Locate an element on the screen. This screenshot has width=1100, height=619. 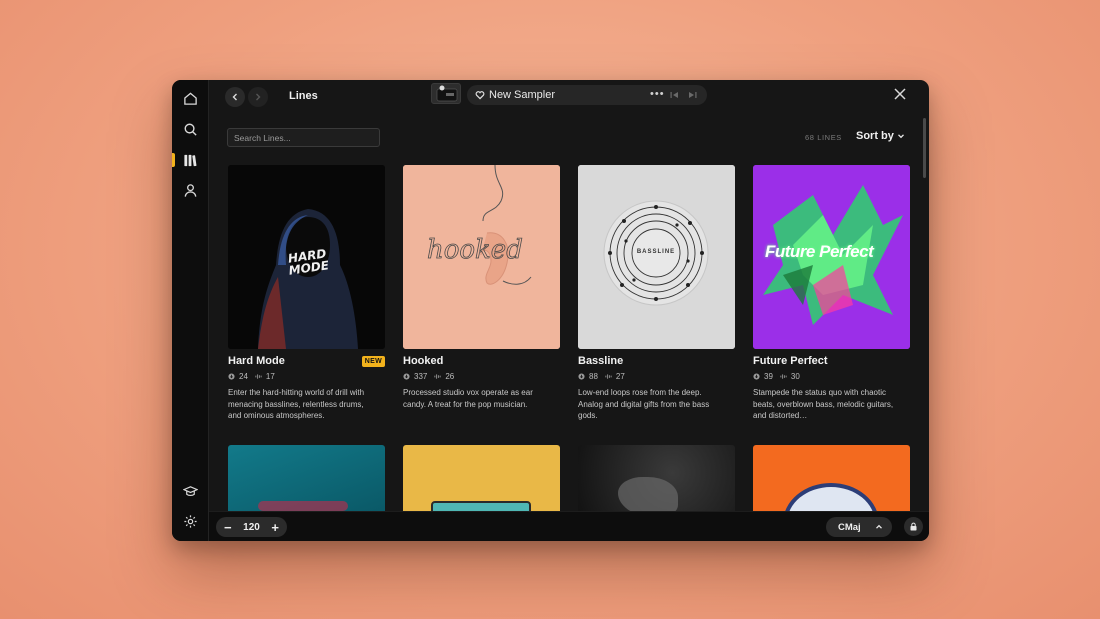
bottom-bar: − 120 + CMaj is located at coordinates (569, 526).